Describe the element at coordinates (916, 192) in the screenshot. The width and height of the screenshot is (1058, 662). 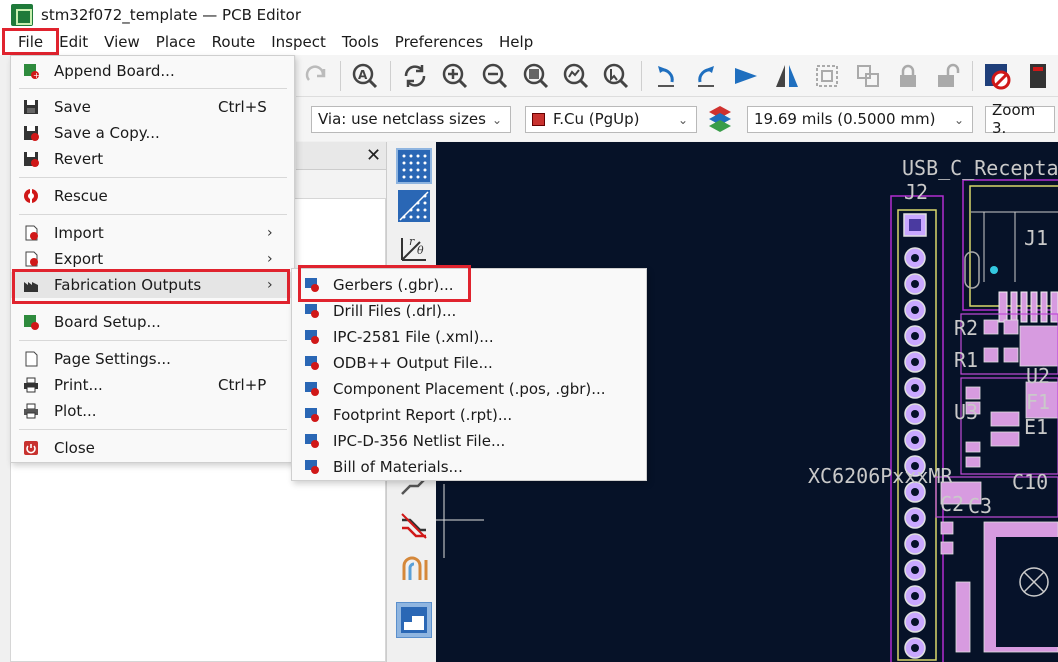
I see `canvas-label-j2: J2` at that location.